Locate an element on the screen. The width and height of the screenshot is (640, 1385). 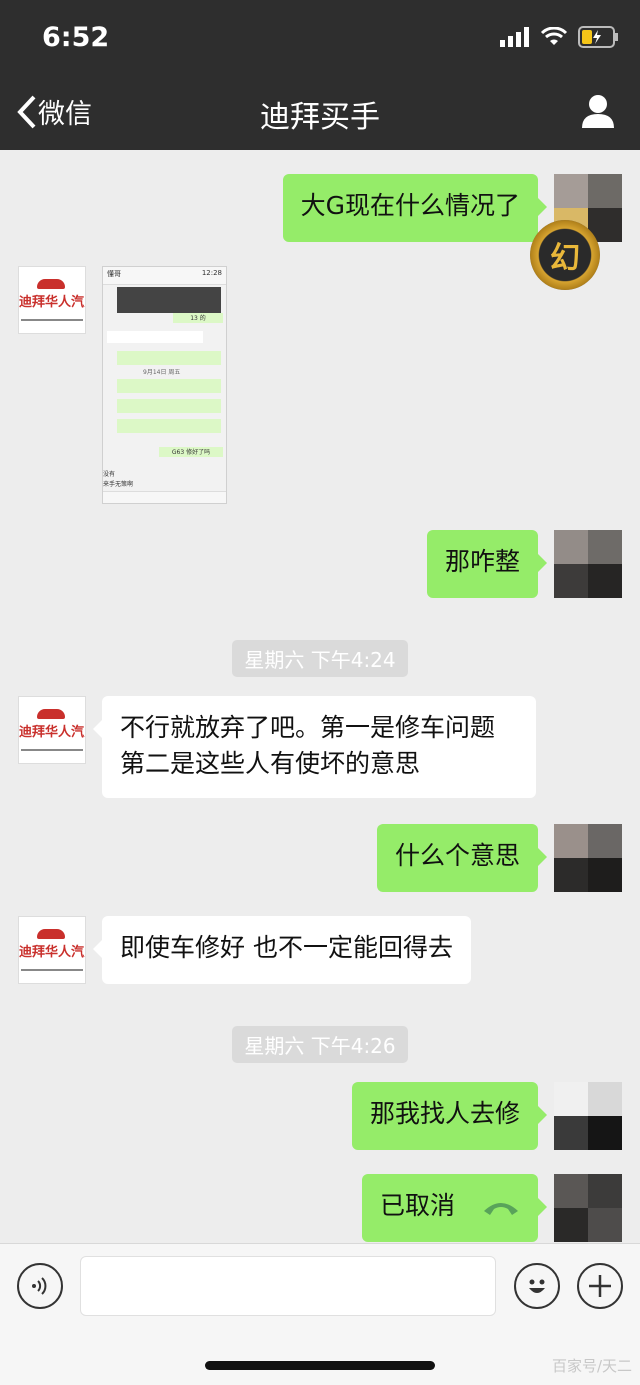
message-call-cancelled: 已取消 is located at coordinates (454, 1208).